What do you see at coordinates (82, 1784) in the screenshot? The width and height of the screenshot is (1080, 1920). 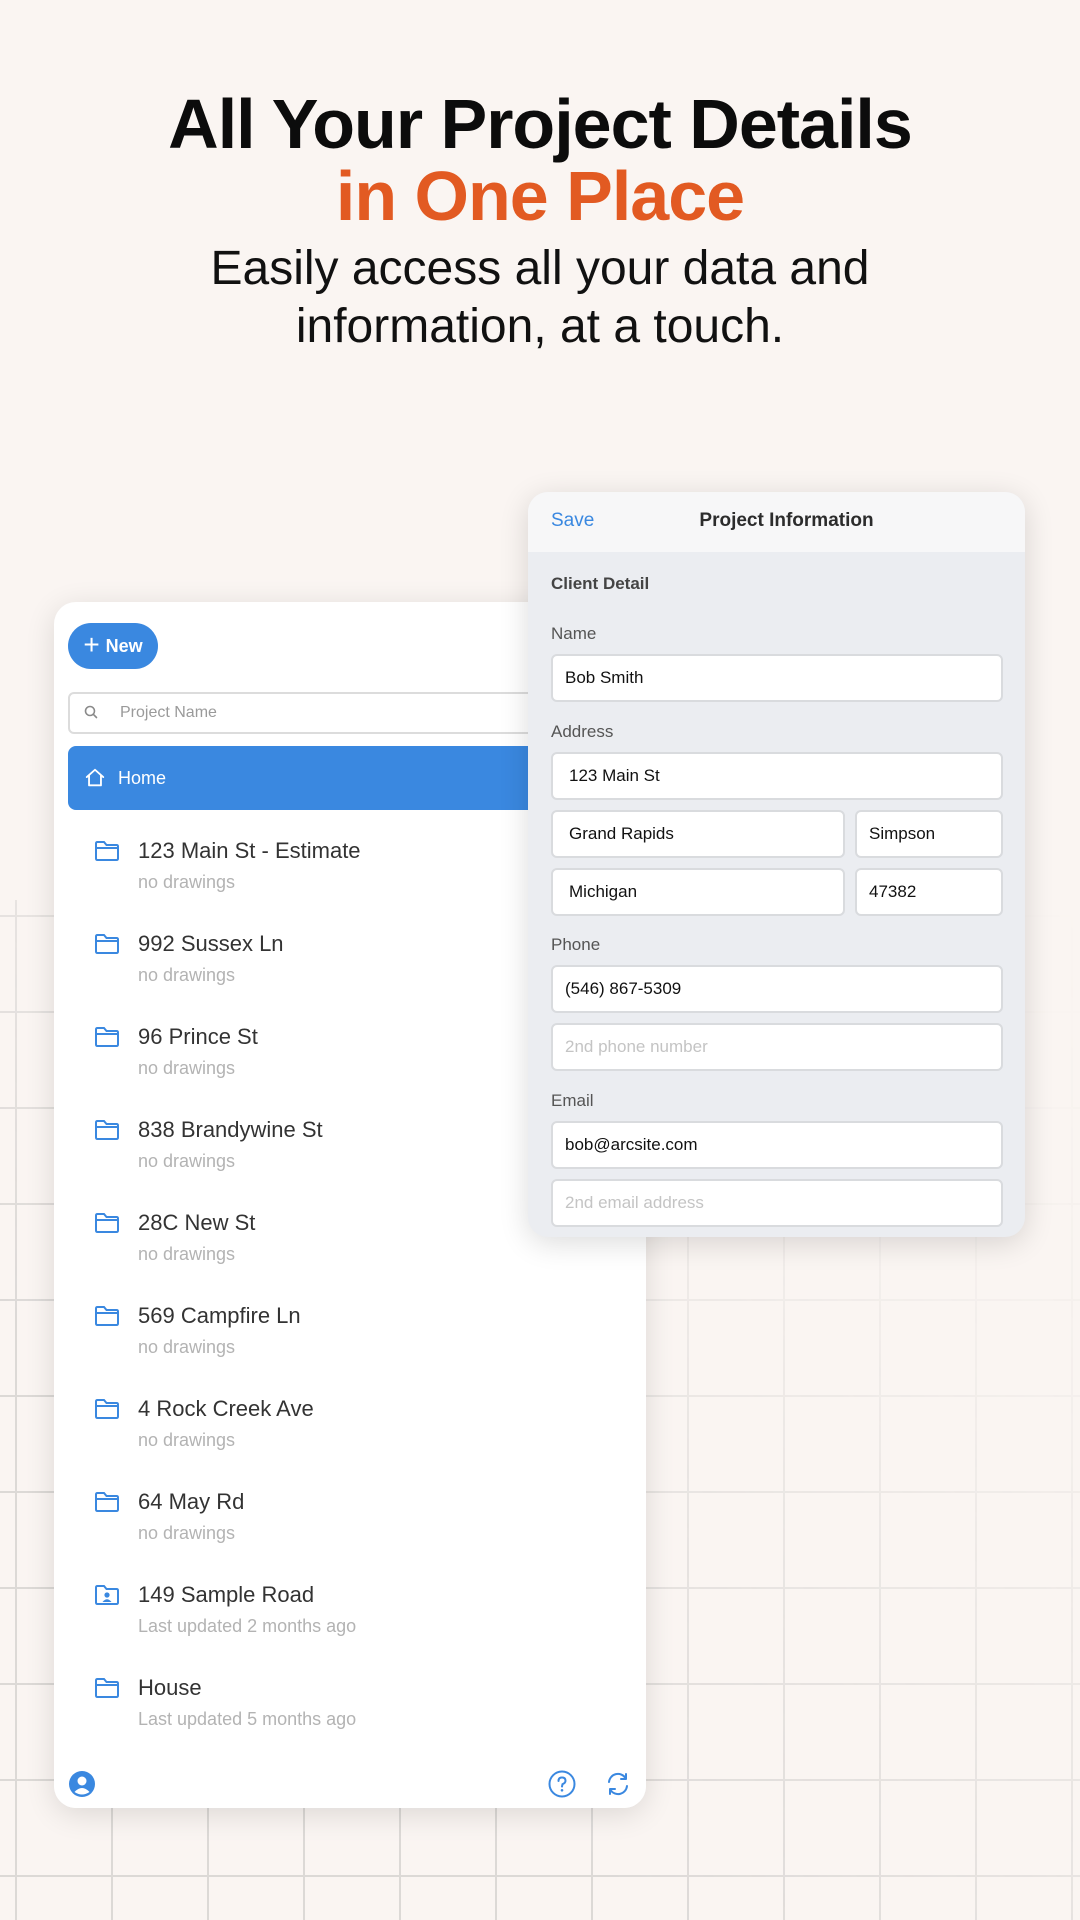 I see `account-icon` at bounding box center [82, 1784].